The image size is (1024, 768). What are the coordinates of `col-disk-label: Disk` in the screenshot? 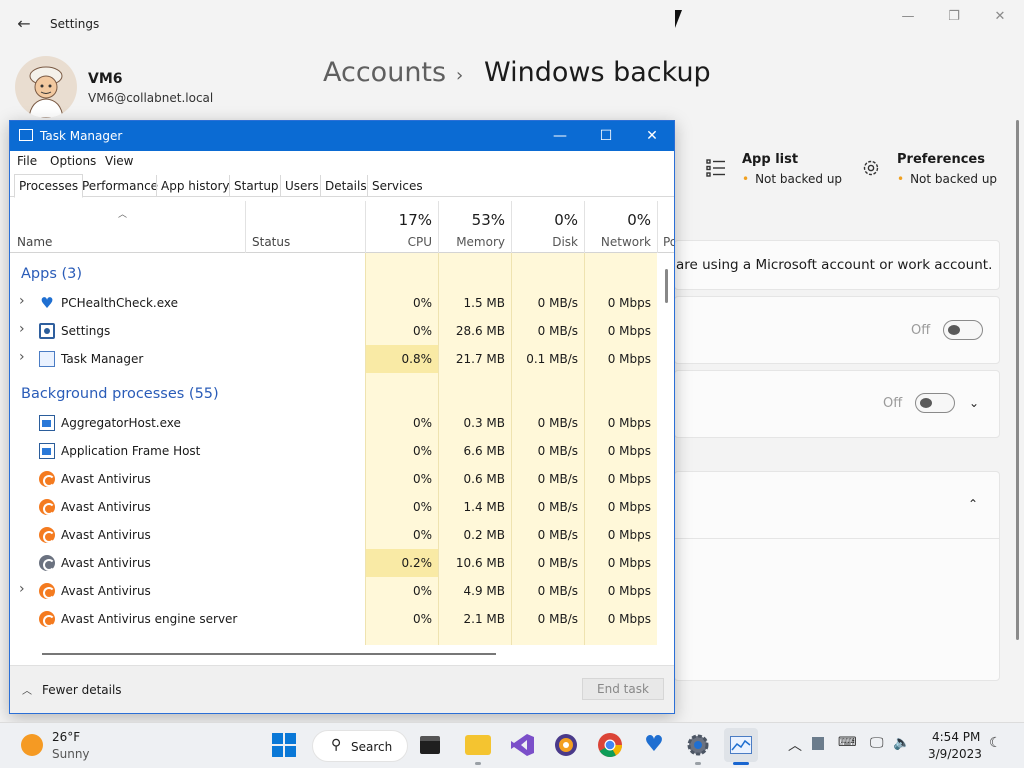 It's located at (565, 242).